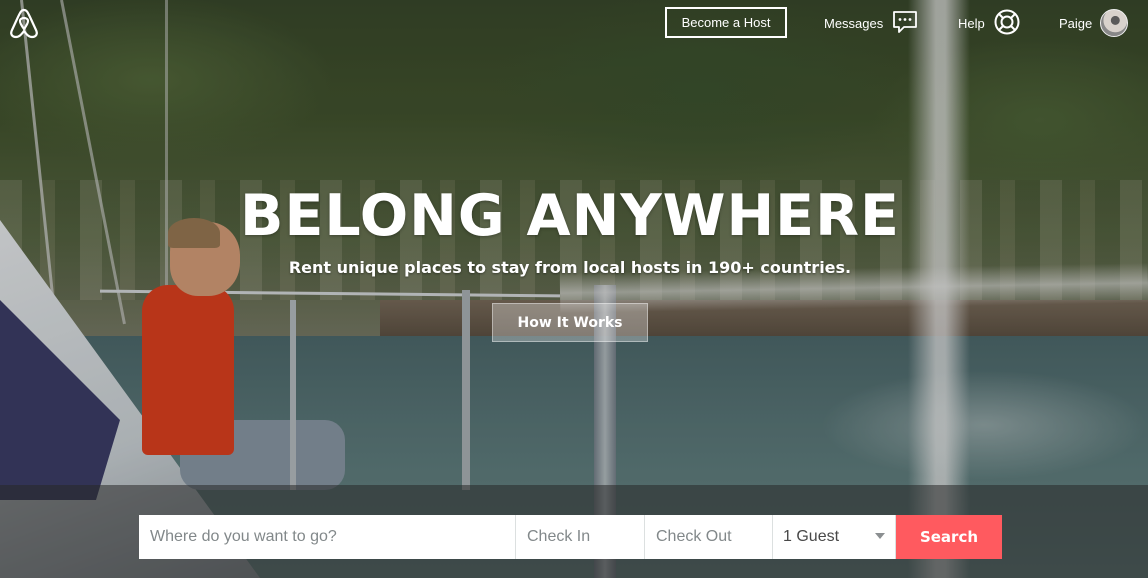 This screenshot has height=578, width=1148. Describe the element at coordinates (24, 23) in the screenshot. I see `airbnb-logo-icon` at that location.